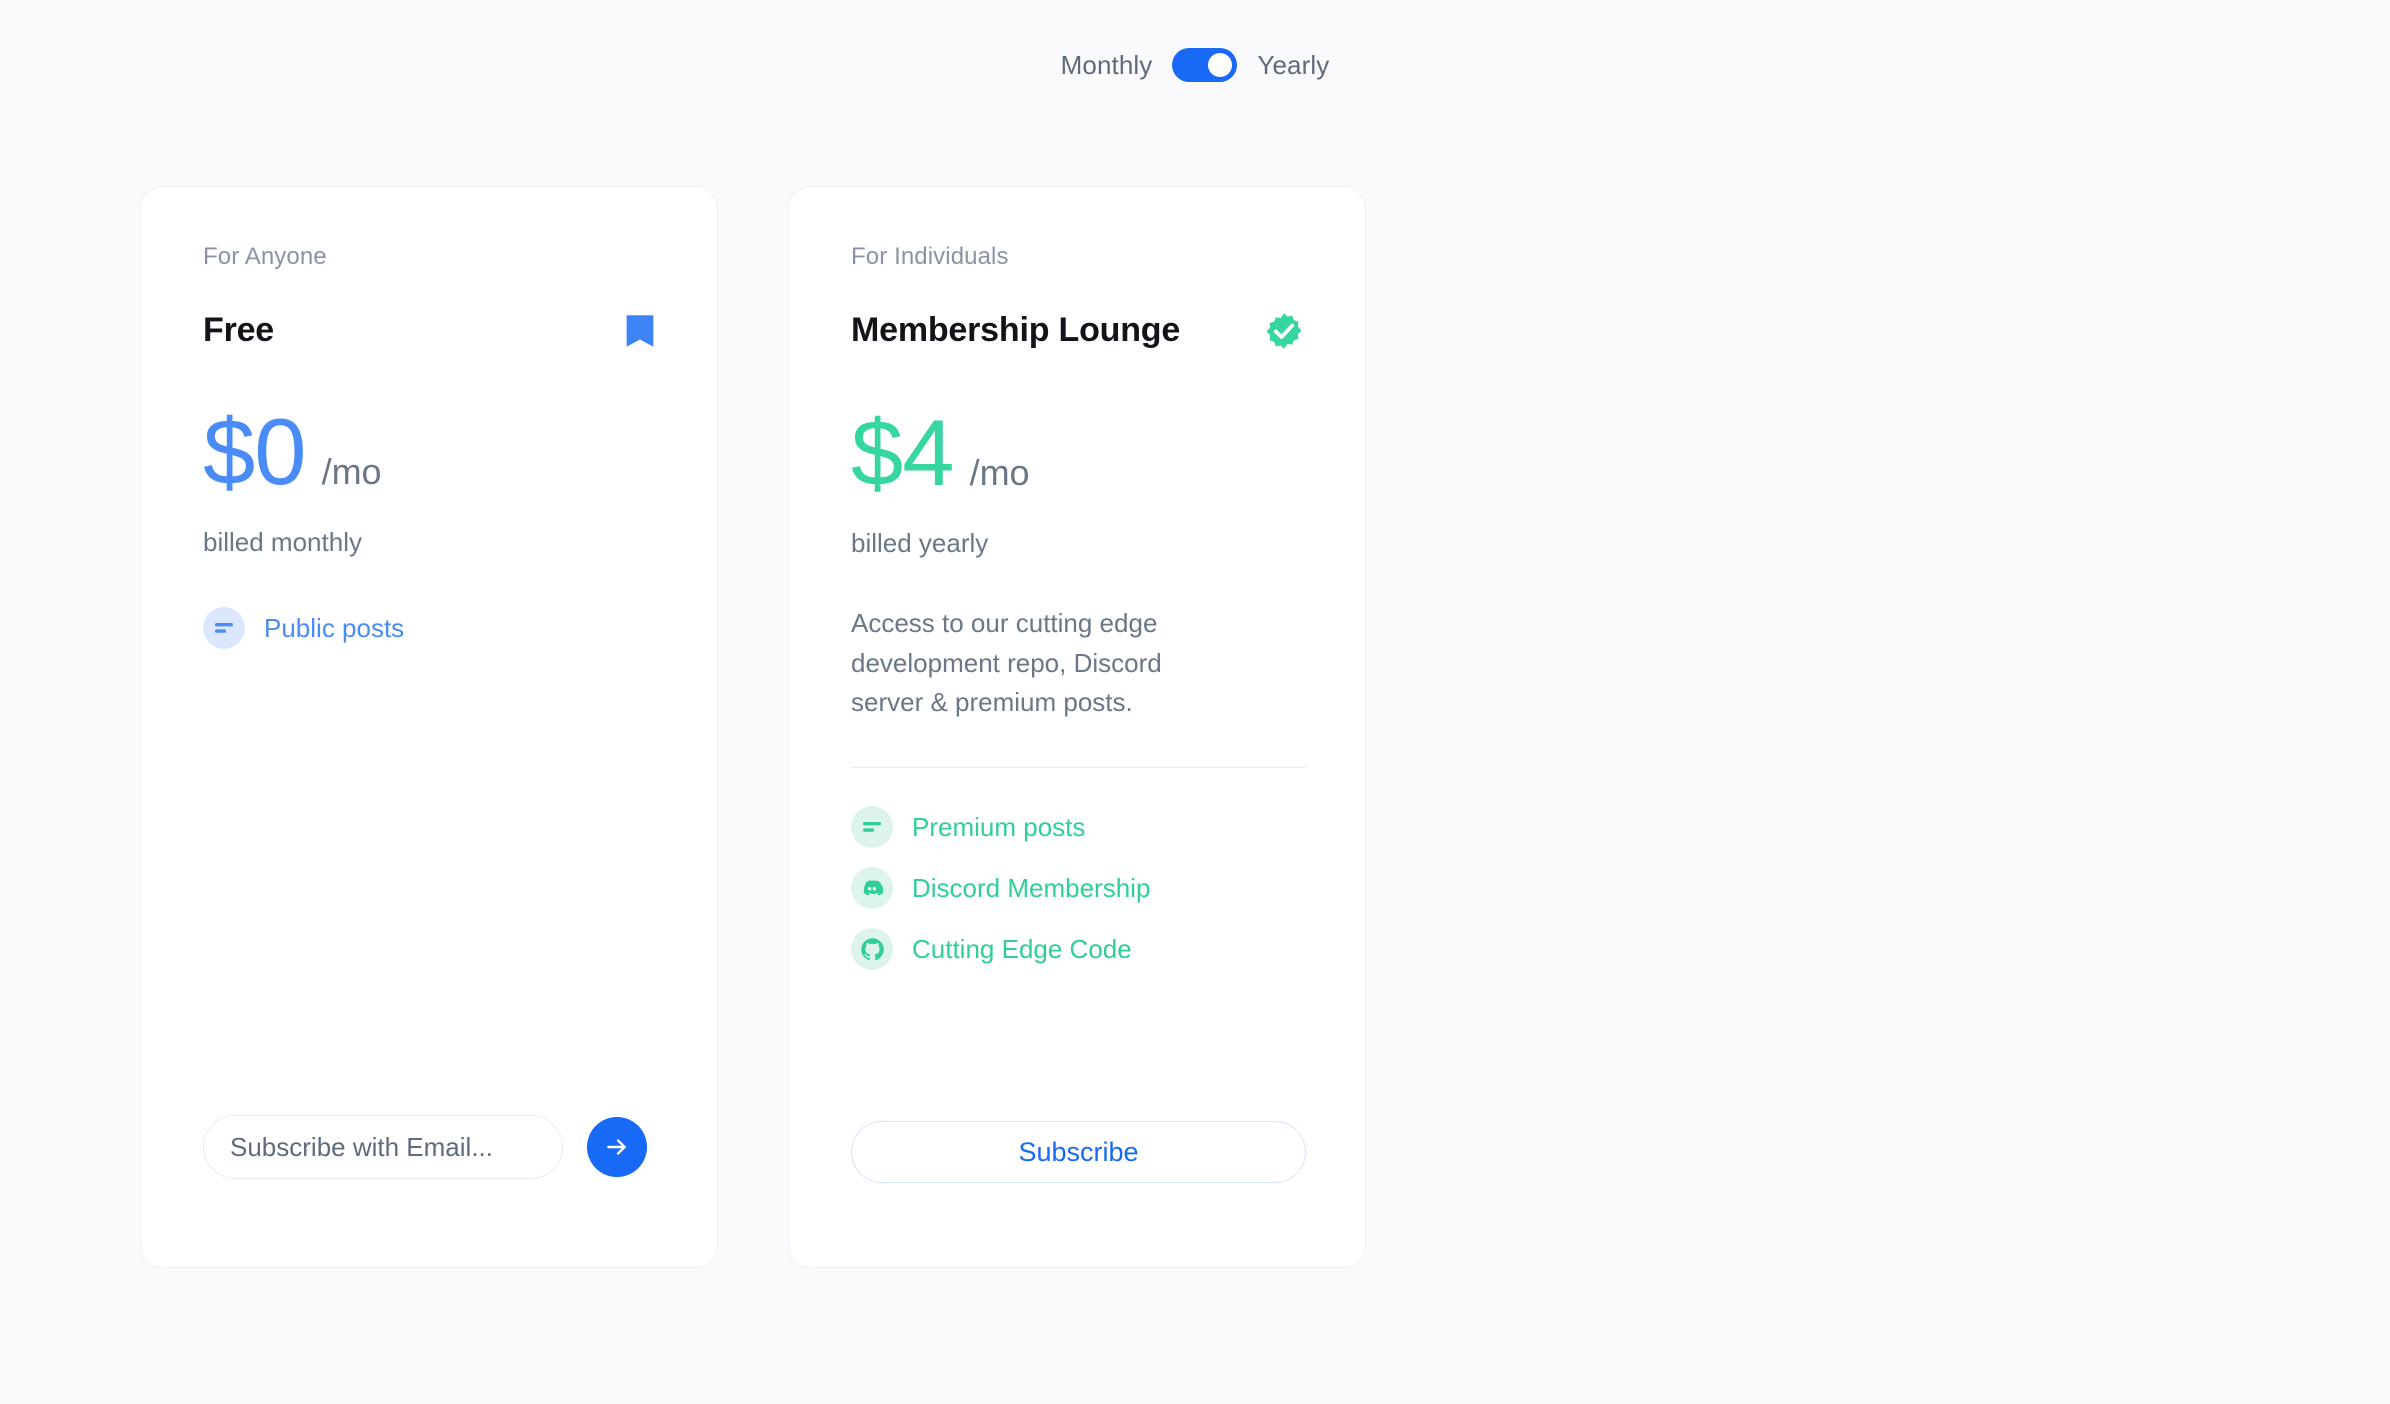  Describe the element at coordinates (334, 628) in the screenshot. I see `feature-label: Public posts` at that location.